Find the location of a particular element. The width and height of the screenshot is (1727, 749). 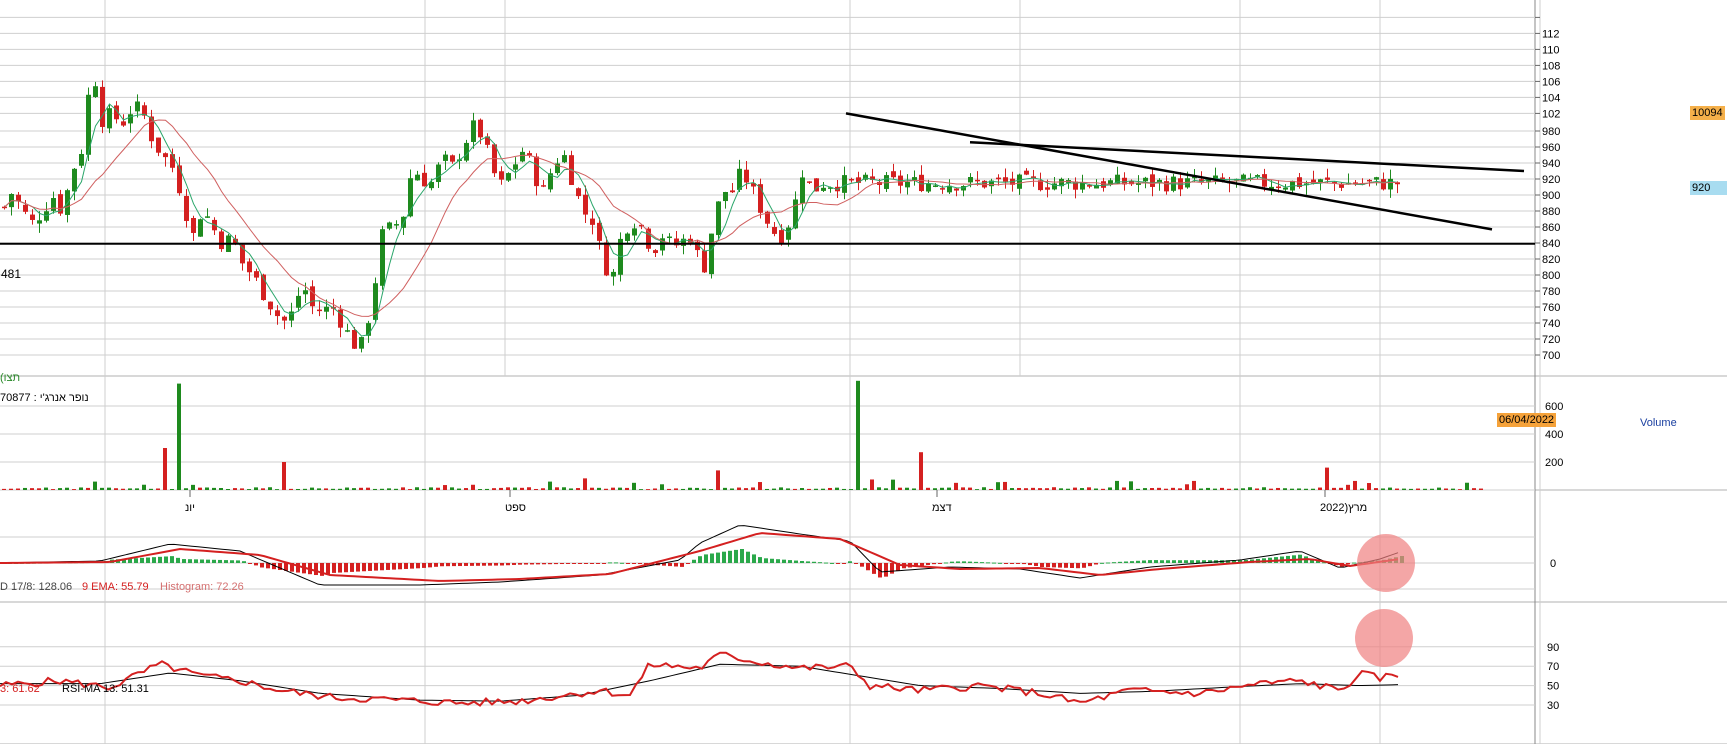

price-tick-label: 880 is located at coordinates (1551, 212).